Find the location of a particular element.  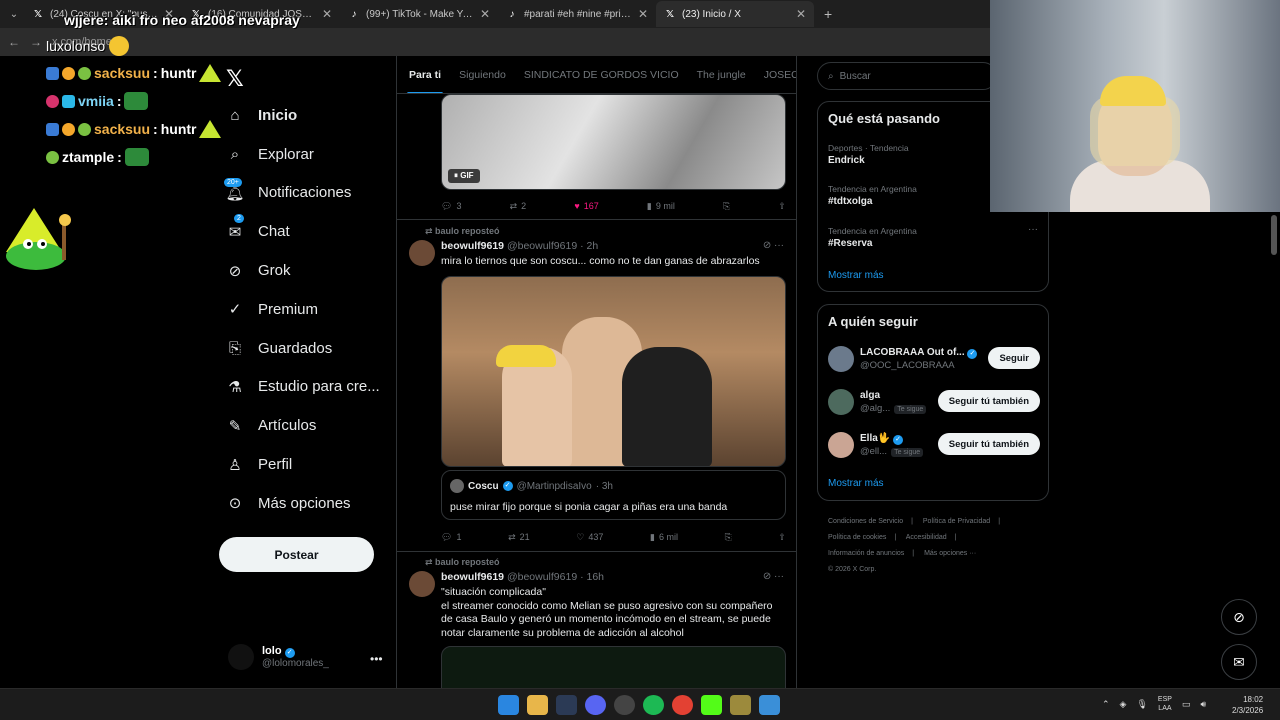

post-video is located at coordinates (613, 667).